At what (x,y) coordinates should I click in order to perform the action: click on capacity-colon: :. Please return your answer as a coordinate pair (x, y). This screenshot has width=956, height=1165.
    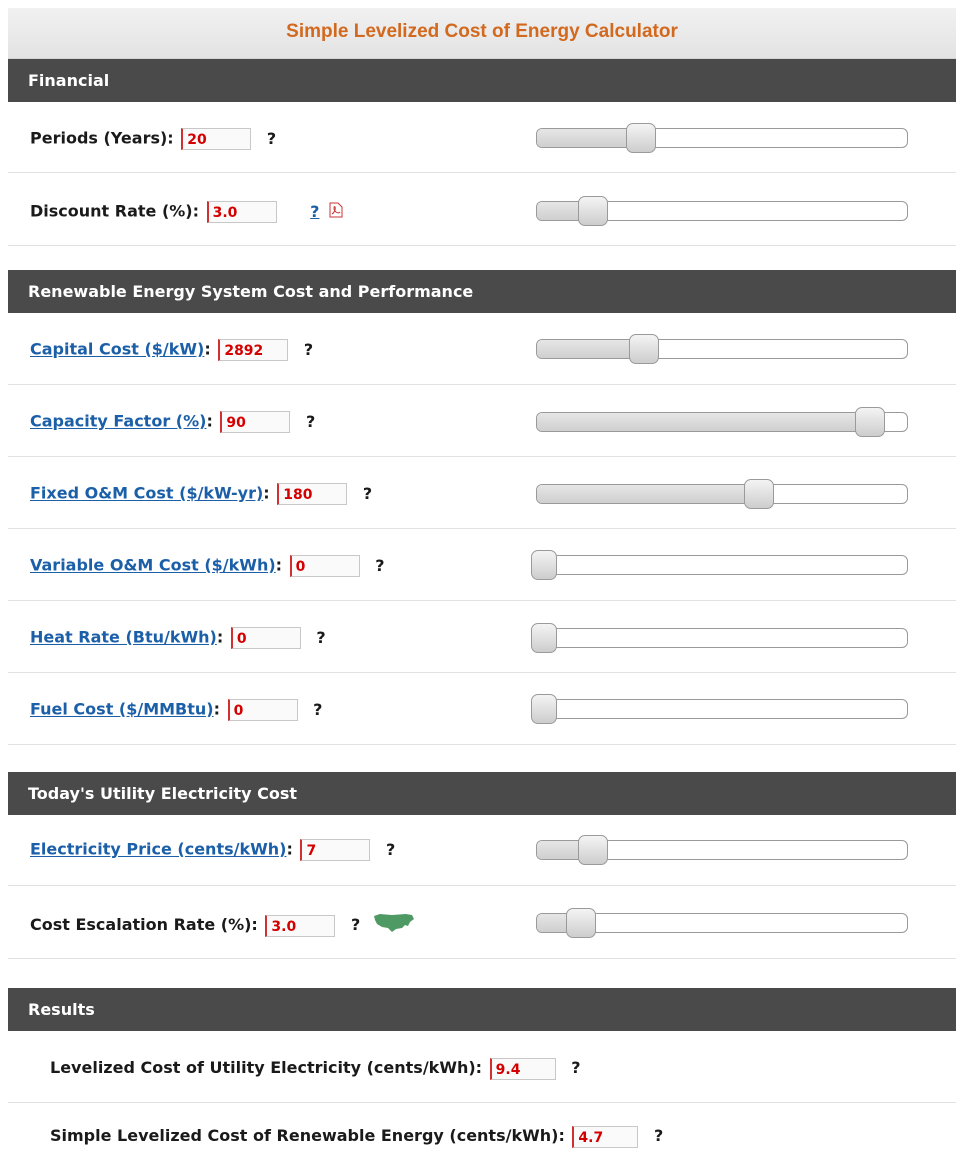
    Looking at the image, I should click on (209, 421).